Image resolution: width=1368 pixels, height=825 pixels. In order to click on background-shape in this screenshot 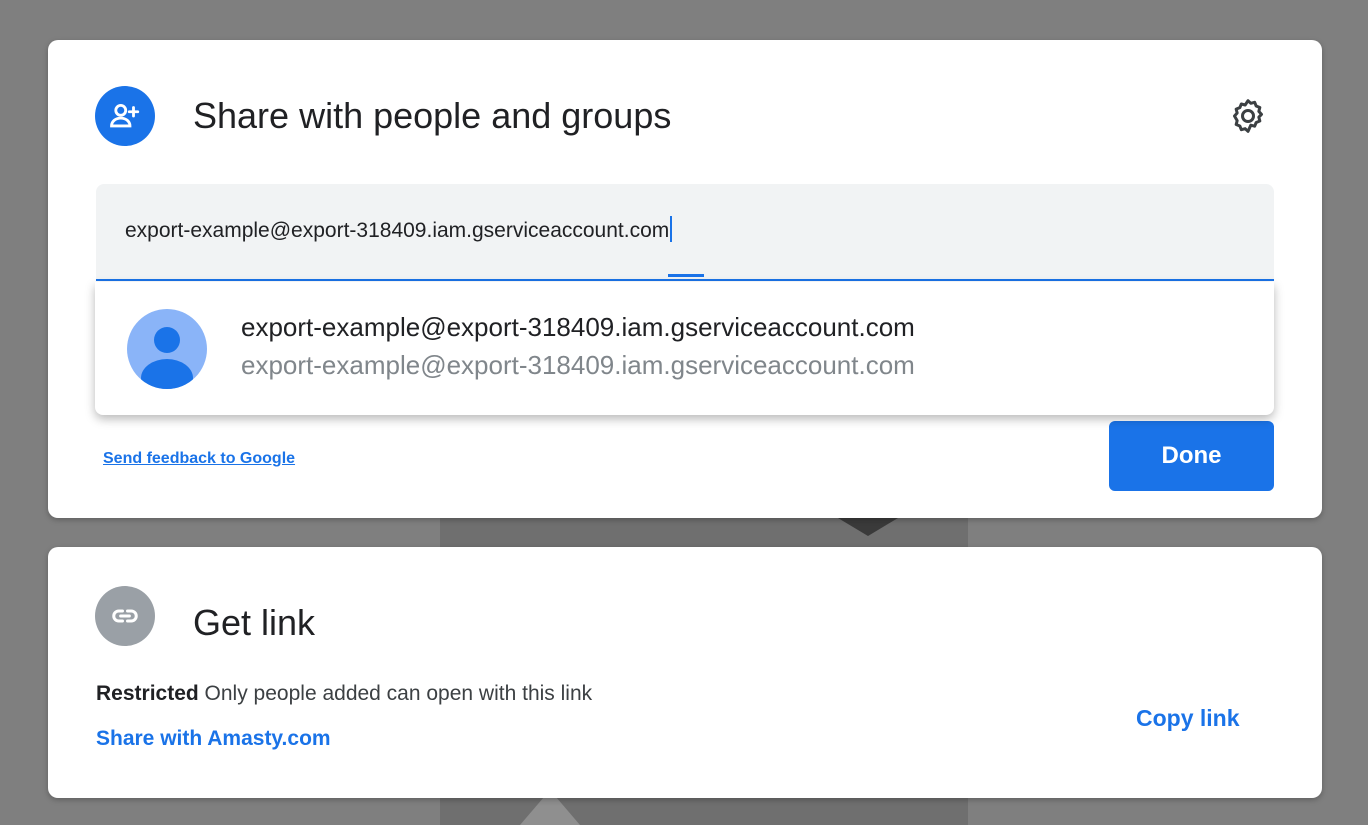, I will do `click(868, 527)`.